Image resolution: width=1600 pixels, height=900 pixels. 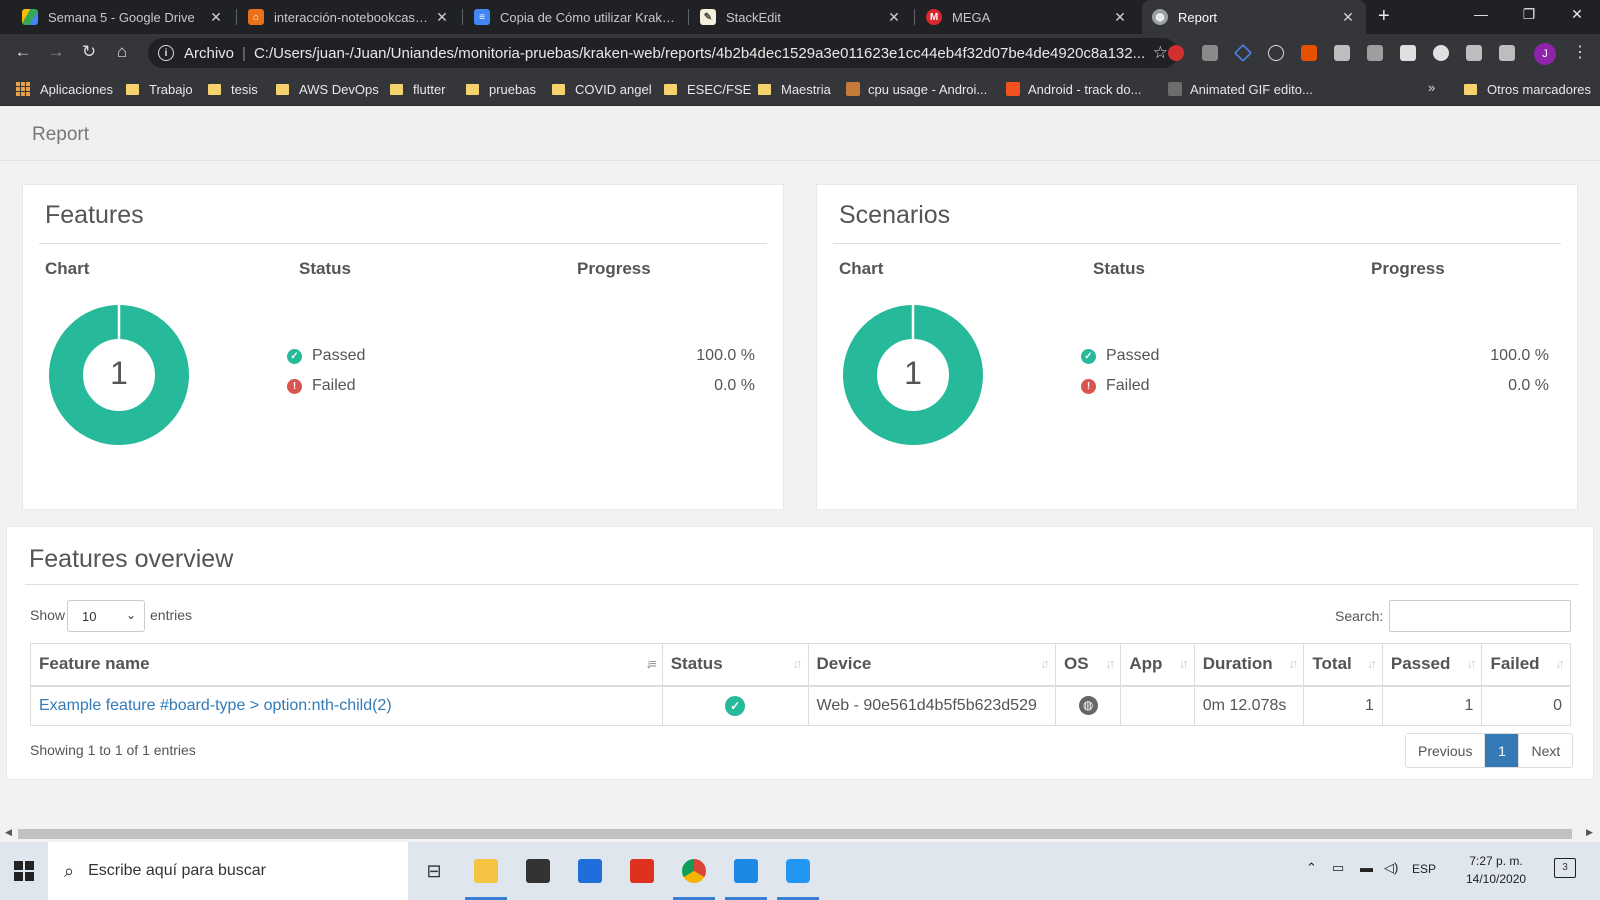 I want to click on bookmark-apps: Aplicaciones, so click(x=64, y=89).